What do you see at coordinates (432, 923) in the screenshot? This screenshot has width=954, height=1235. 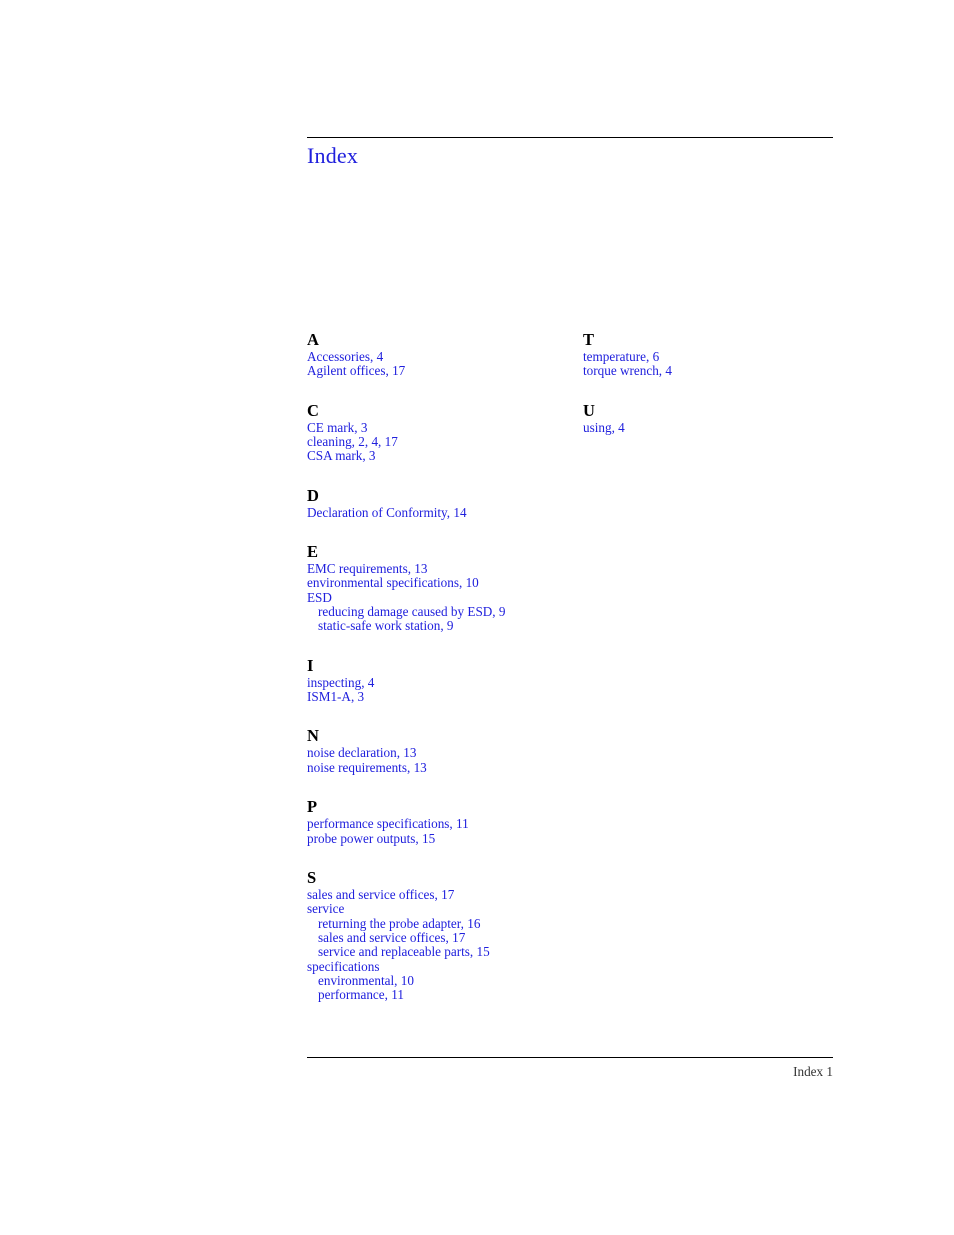 I see `index-subentry: returning the probe adapter, 16` at bounding box center [432, 923].